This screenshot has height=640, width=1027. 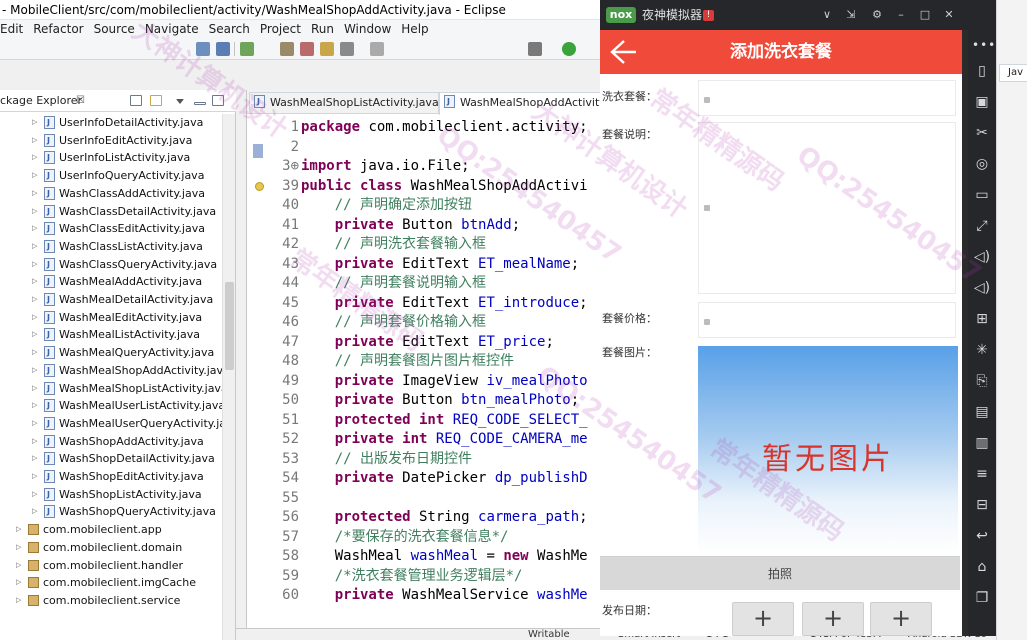 What do you see at coordinates (708, 15) in the screenshot?
I see `notification-badge: !` at bounding box center [708, 15].